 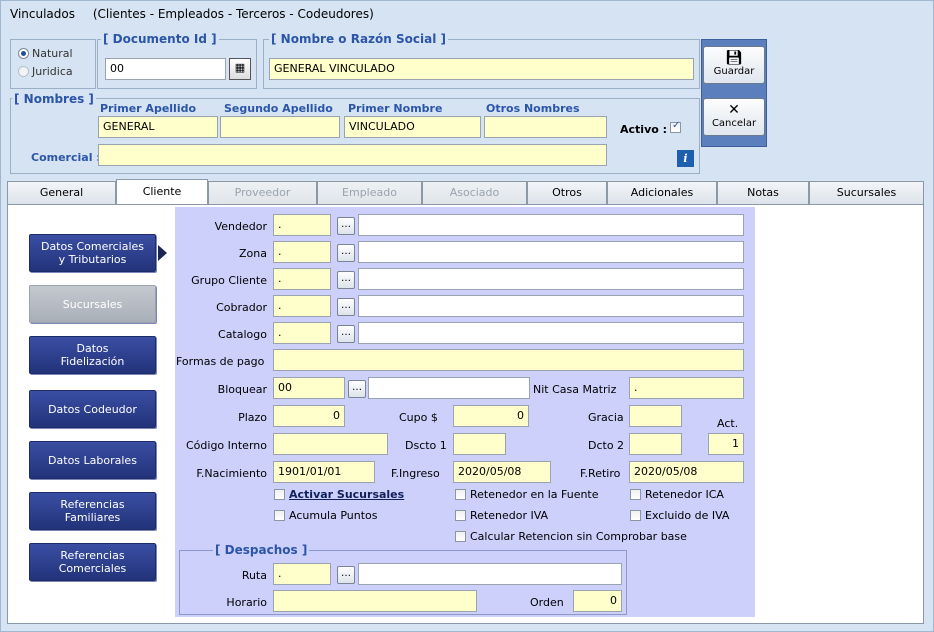 What do you see at coordinates (369, 193) in the screenshot?
I see `tab-empleado: Empleado` at bounding box center [369, 193].